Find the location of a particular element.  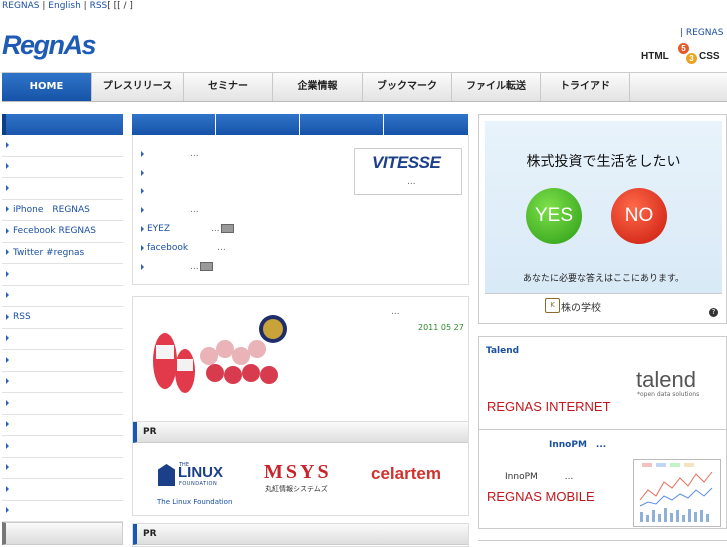

talend-logo: talend is located at coordinates (666, 380).